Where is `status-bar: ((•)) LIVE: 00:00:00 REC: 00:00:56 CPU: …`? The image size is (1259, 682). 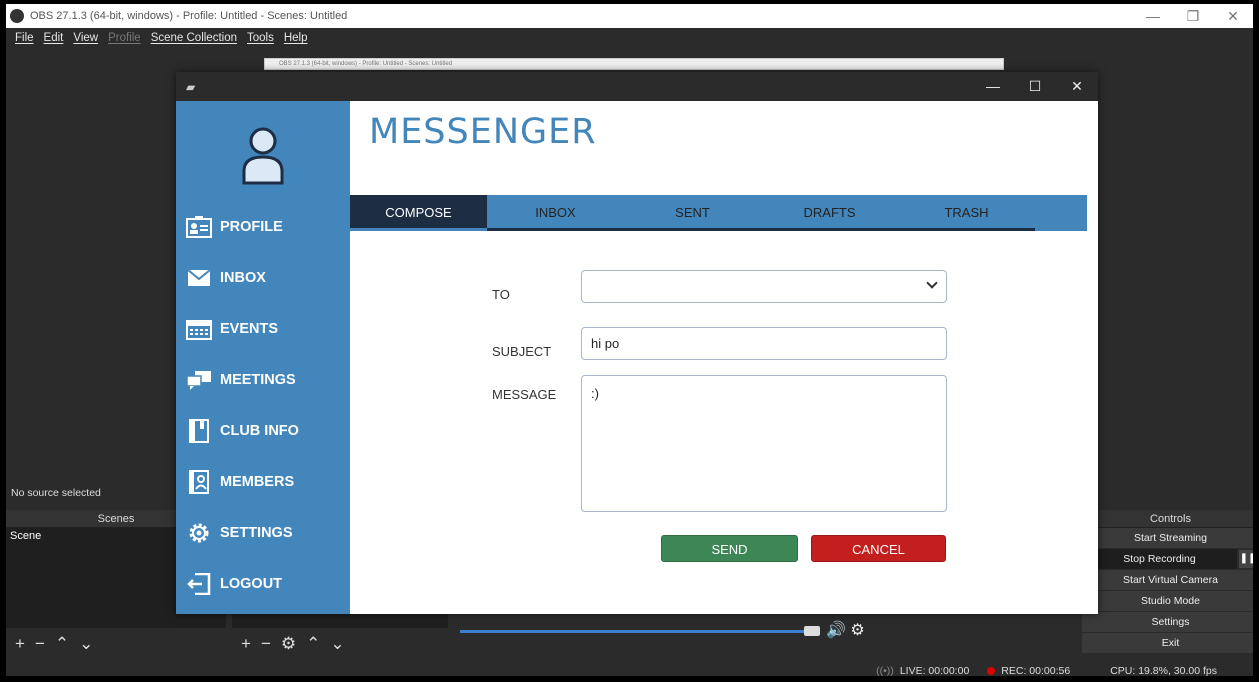
status-bar: ((•)) LIVE: 00:00:00 REC: 00:00:56 CPU: … is located at coordinates (629, 668).